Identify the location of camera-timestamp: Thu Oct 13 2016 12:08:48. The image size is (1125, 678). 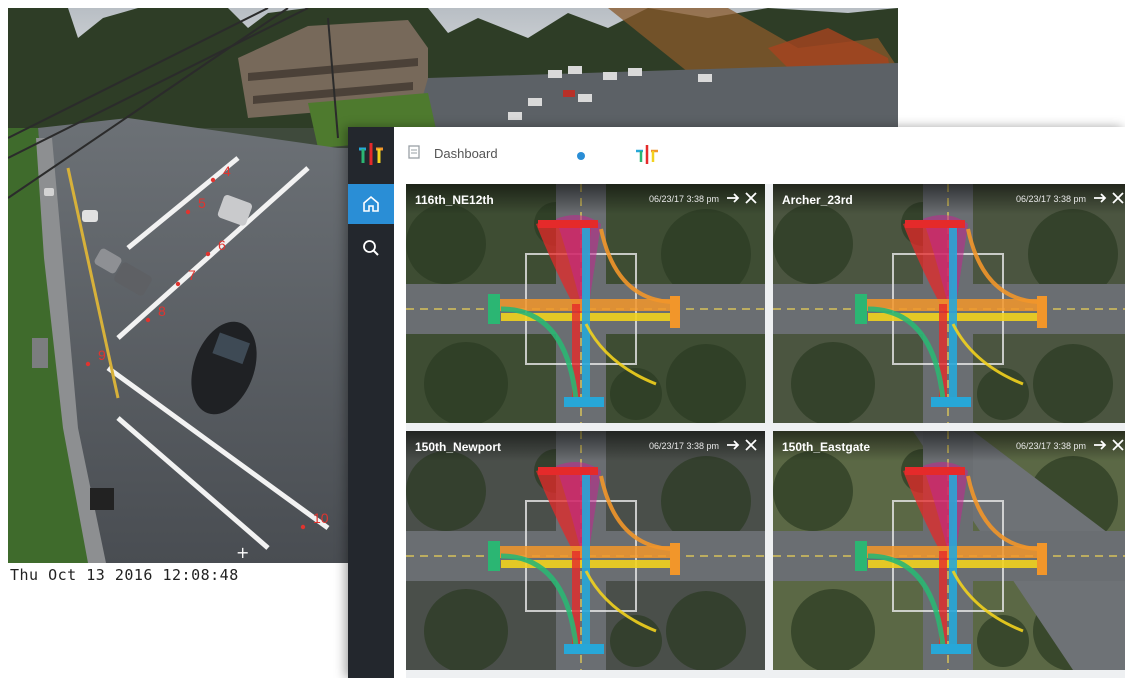
(124, 575).